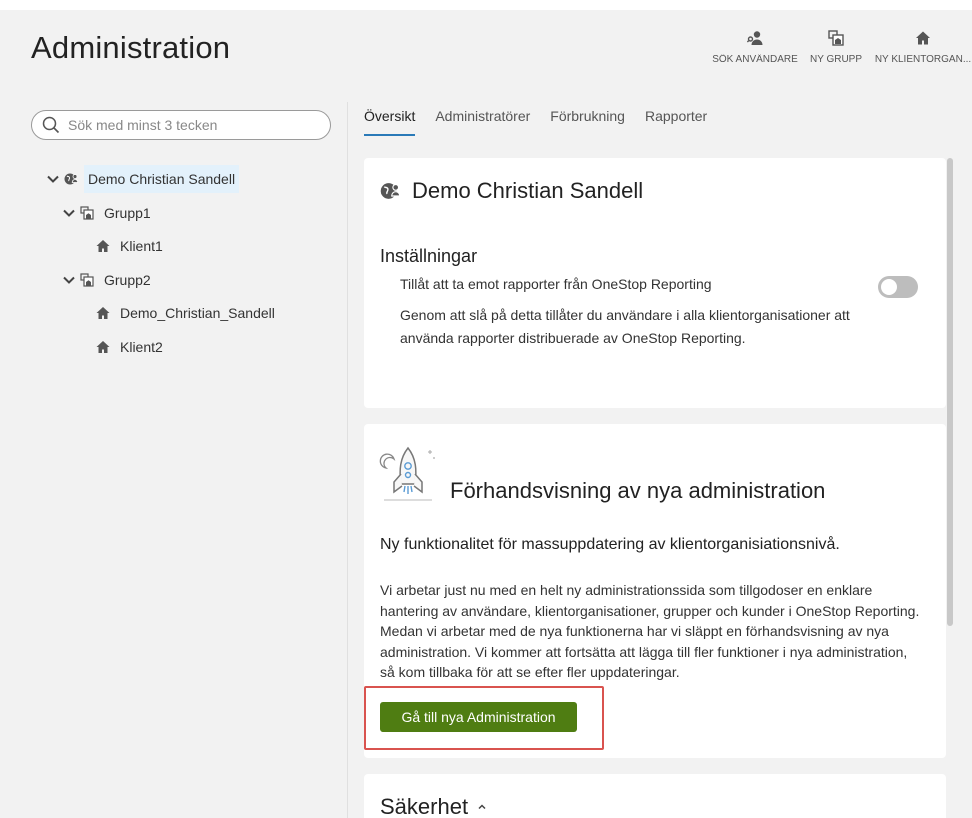  What do you see at coordinates (755, 59) in the screenshot?
I see `search-users-label: SÖK ANVÄNDARE` at bounding box center [755, 59].